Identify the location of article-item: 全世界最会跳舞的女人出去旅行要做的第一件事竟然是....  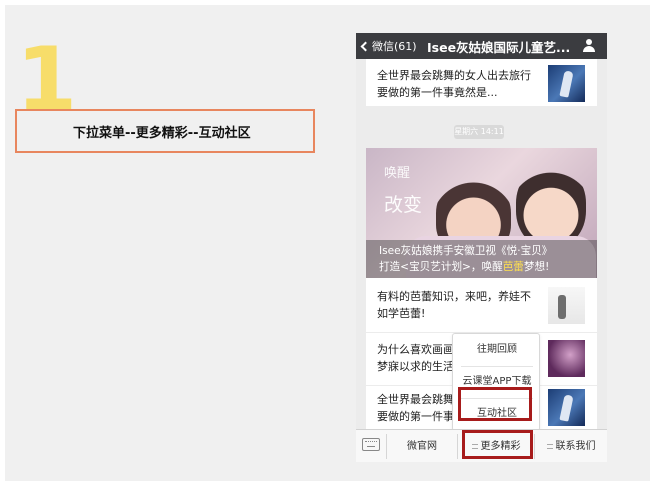
(481, 83).